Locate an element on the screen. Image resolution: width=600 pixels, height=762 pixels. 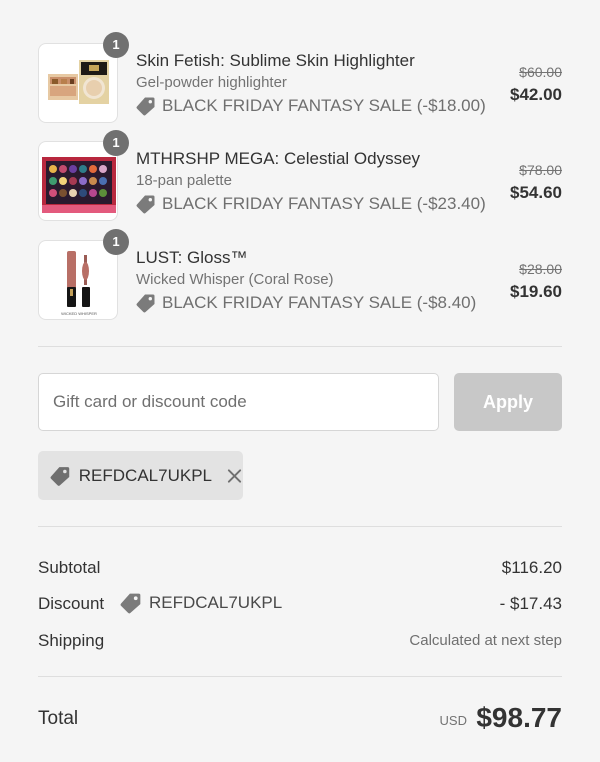
original-price: $78.00 is located at coordinates (540, 170).